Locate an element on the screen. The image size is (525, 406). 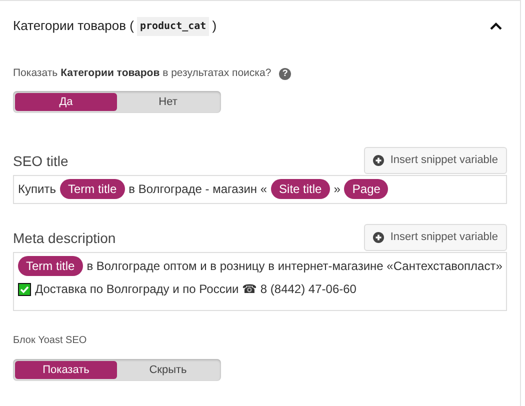
snippet-text: в Волгограде оптом и в розницу в интернет-магазине «Сантехставопласт» is located at coordinates (294, 267).